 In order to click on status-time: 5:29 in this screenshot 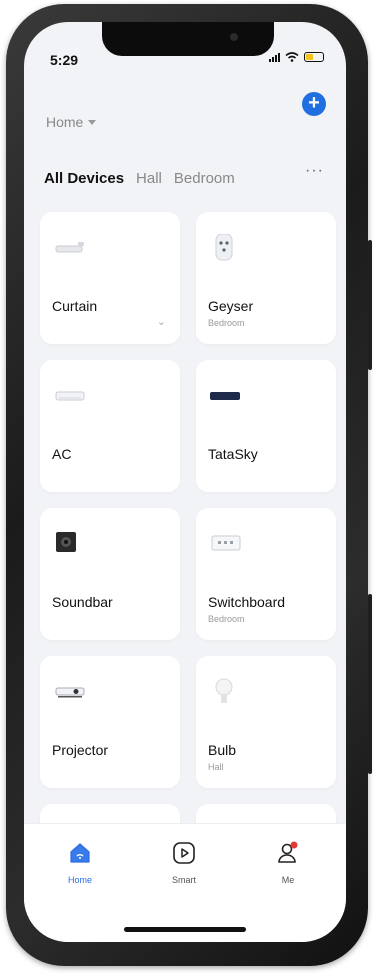, I will do `click(64, 60)`.